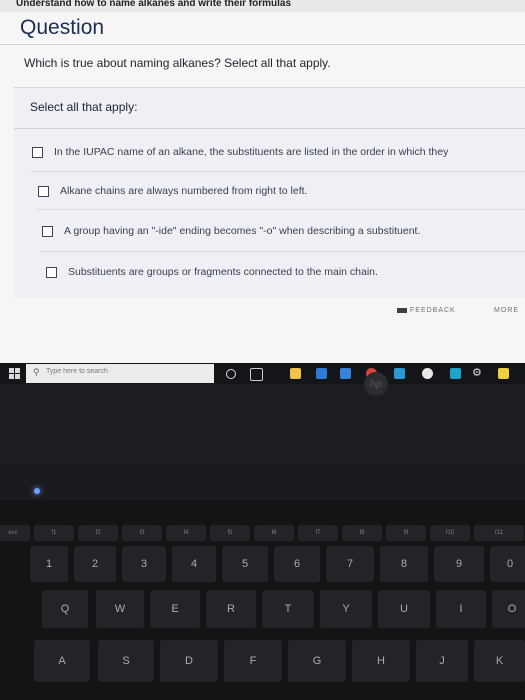 Image resolution: width=525 pixels, height=700 pixels. What do you see at coordinates (231, 609) in the screenshot?
I see `key-r: R` at bounding box center [231, 609].